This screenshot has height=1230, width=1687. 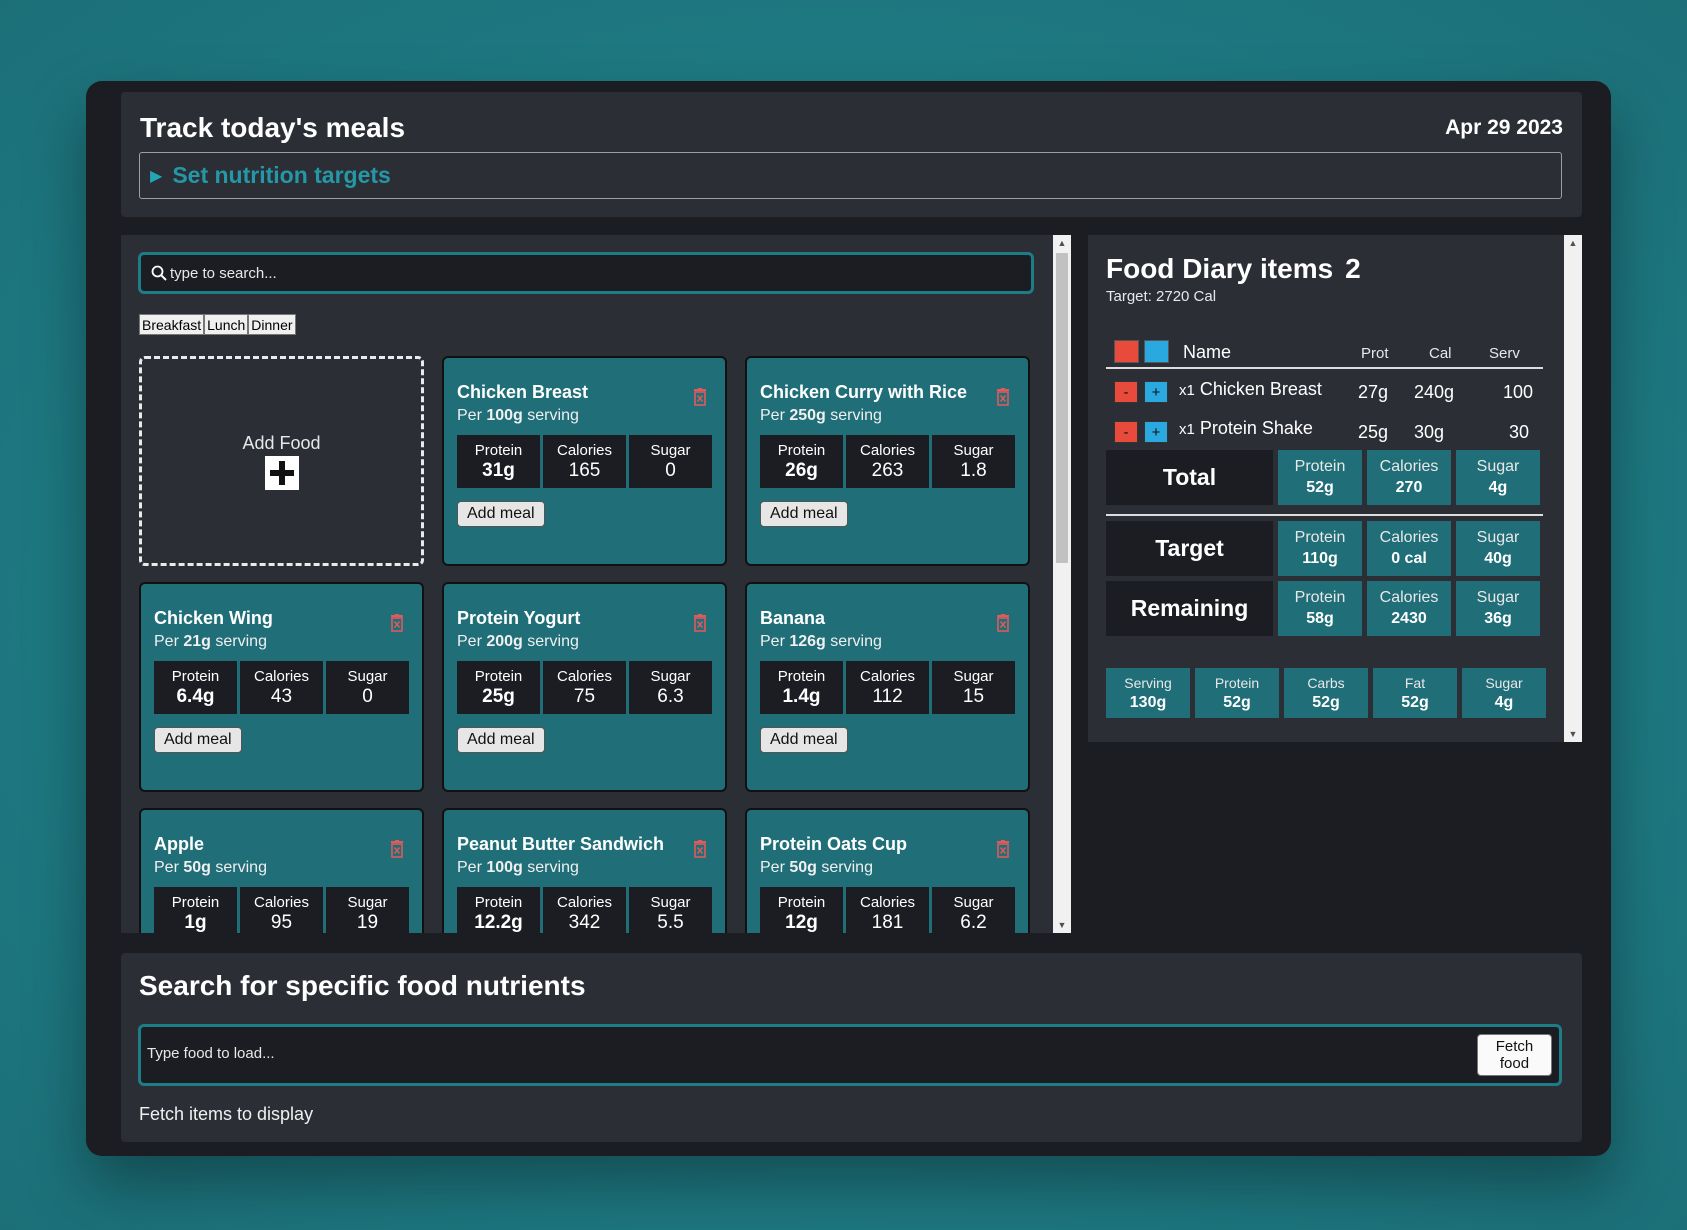 What do you see at coordinates (973, 687) in the screenshot?
I see `stat-sugar: Sugar 15` at bounding box center [973, 687].